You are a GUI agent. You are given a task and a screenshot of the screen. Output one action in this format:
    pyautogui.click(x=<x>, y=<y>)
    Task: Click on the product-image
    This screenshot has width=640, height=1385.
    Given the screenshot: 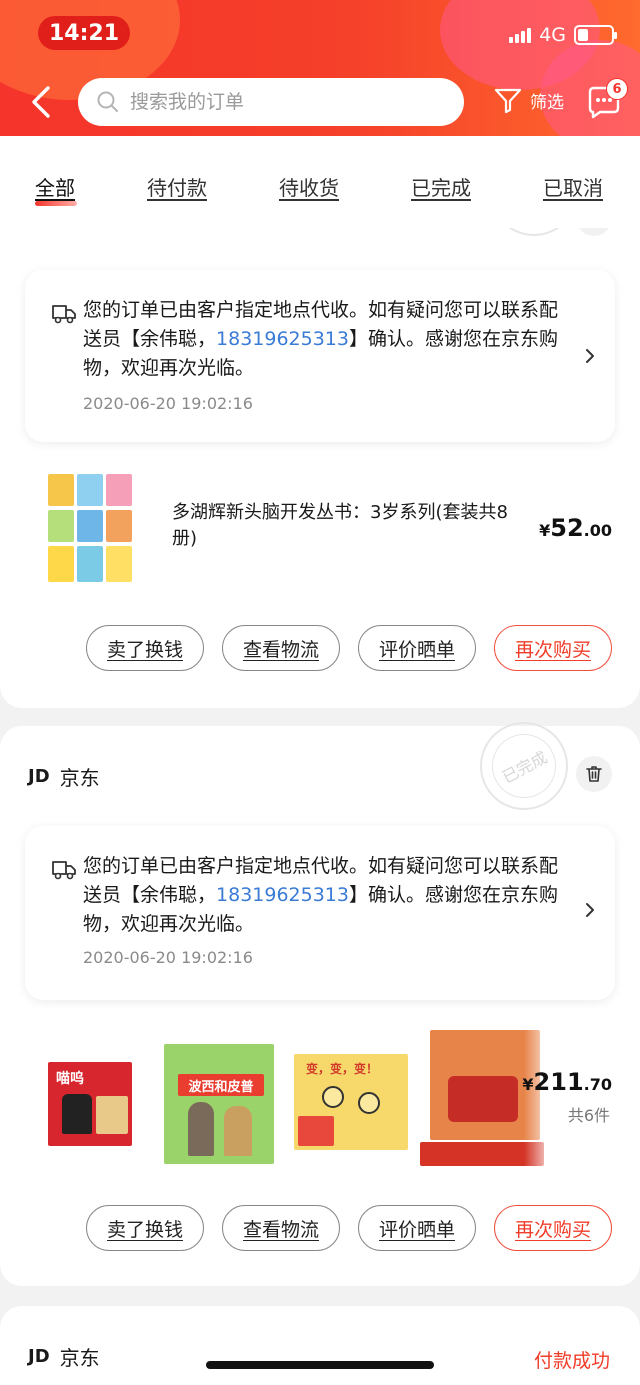 What is the action you would take?
    pyautogui.click(x=90, y=528)
    